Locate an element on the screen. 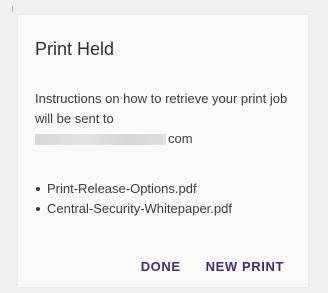 The image size is (328, 293). dialog-actions: DONE NEW PRINT is located at coordinates (212, 267).